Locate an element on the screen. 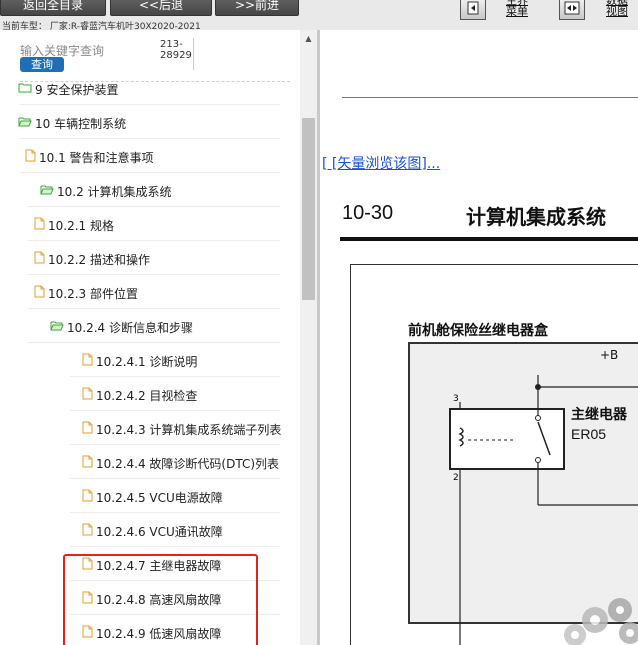  pin-2-label: 2 is located at coordinates (456, 478).